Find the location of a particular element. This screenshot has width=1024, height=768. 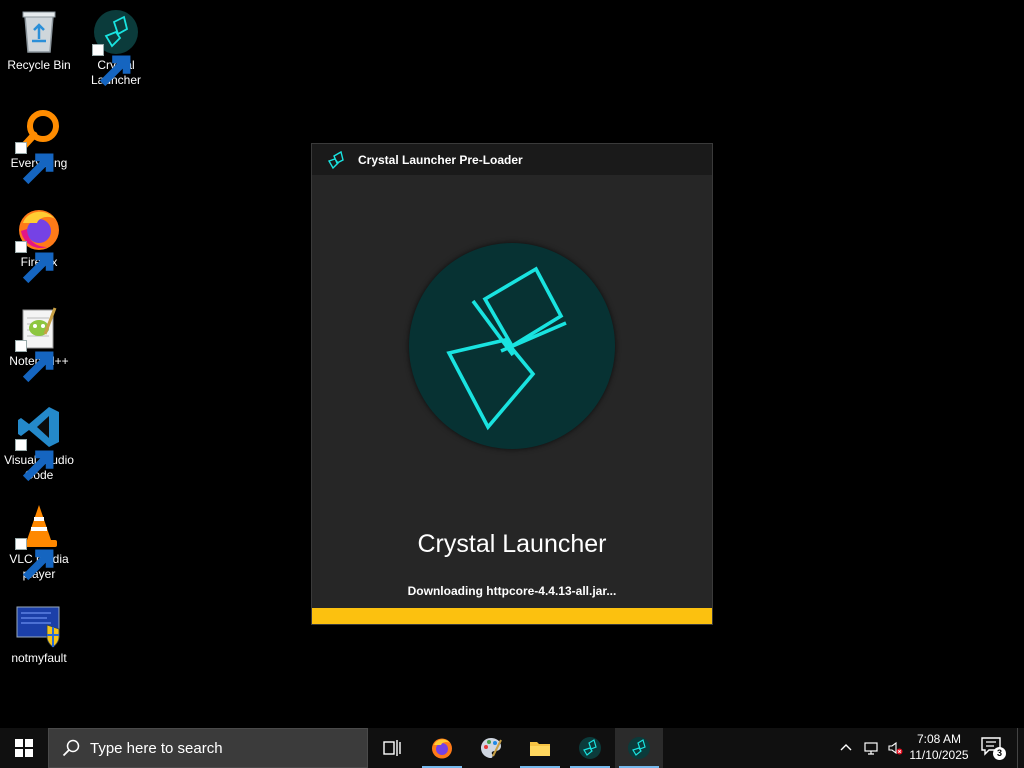

vscode-icon is located at coordinates (39, 442).